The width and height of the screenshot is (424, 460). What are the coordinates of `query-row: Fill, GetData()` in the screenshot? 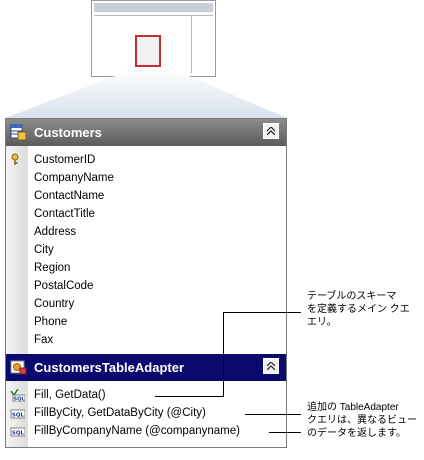 It's located at (70, 395).